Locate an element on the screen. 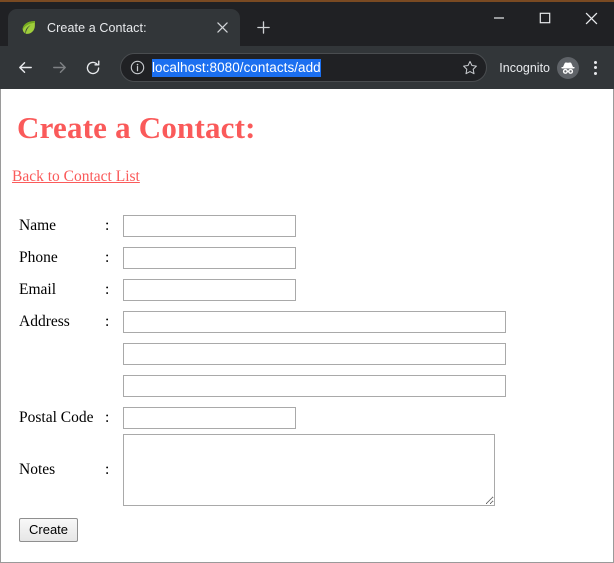  back-to-contact-list-link: Back to Contact List is located at coordinates (76, 177).